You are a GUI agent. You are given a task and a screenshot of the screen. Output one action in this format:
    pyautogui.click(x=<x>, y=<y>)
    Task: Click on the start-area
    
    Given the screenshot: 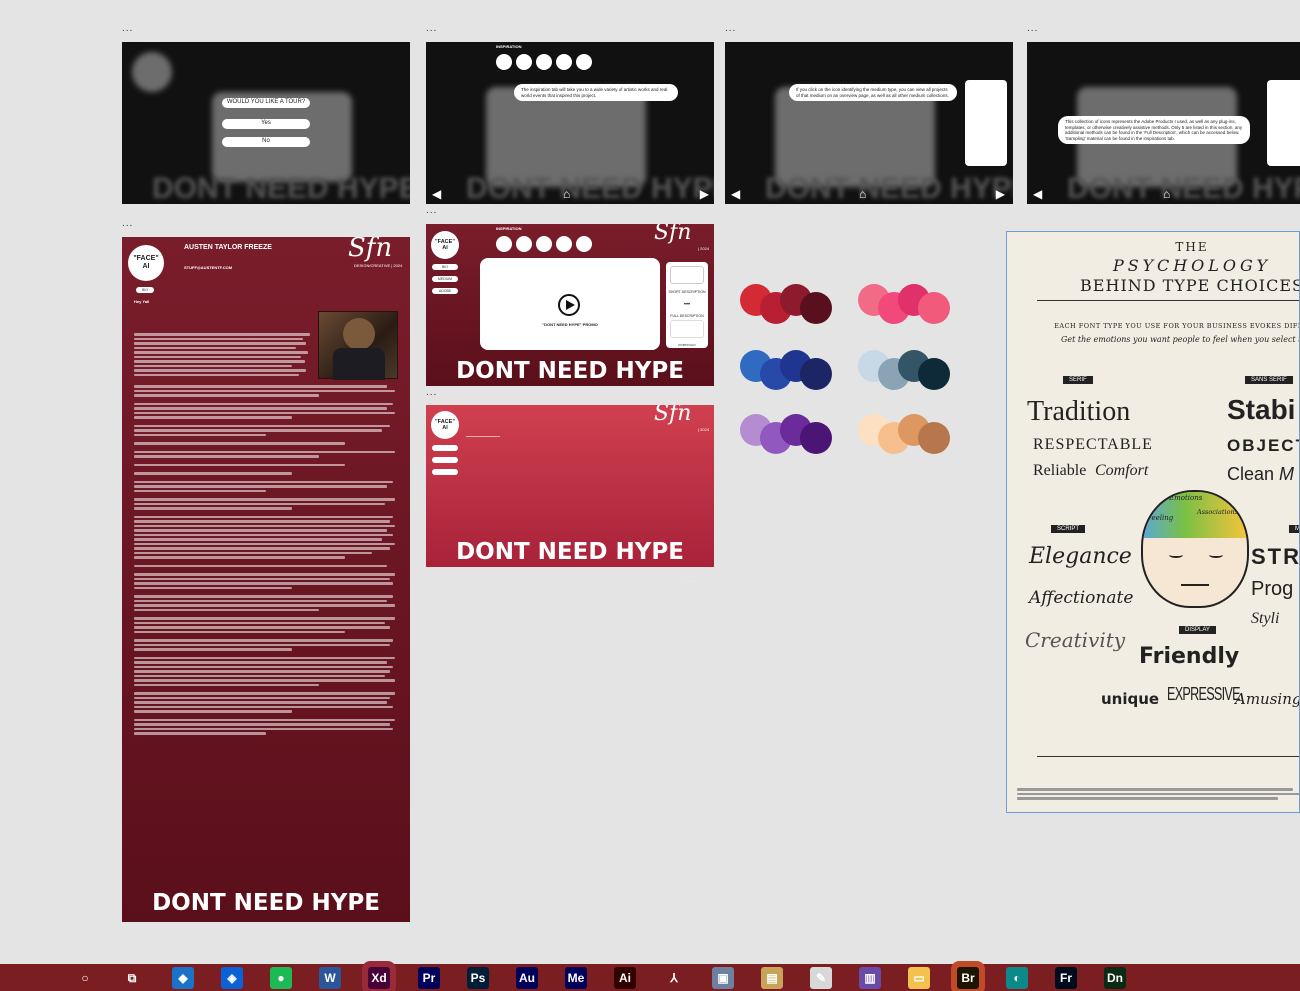 What is the action you would take?
    pyautogui.click(x=30, y=977)
    